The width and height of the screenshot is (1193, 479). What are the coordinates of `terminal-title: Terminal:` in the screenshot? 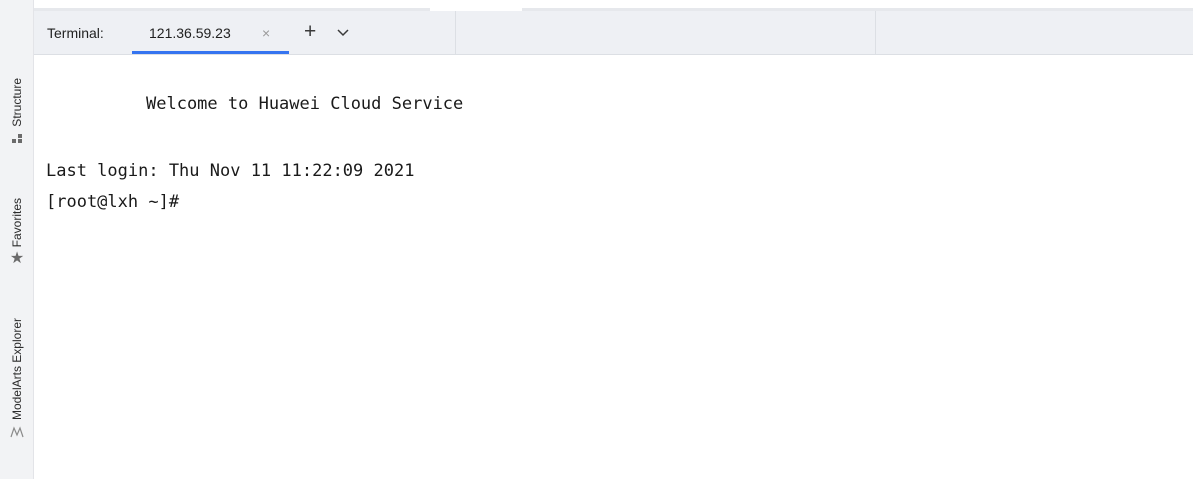 It's located at (75, 33).